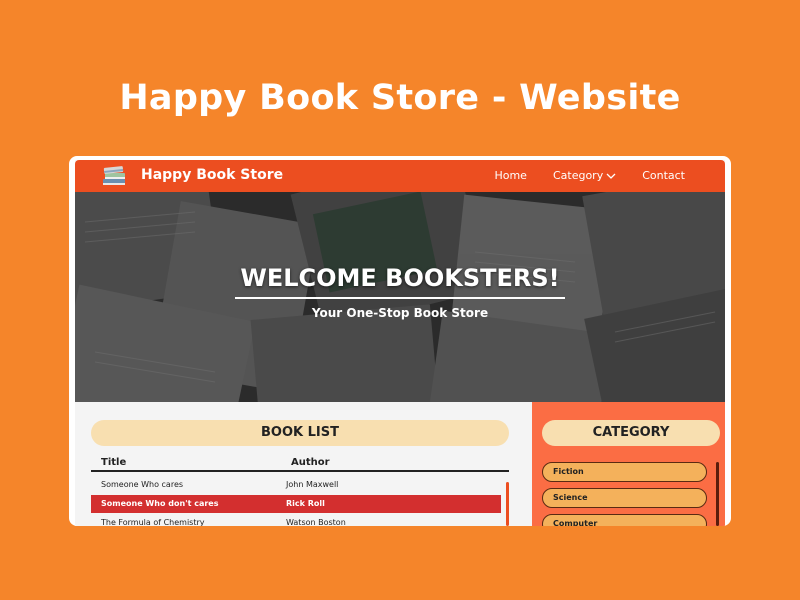  I want to click on book-list-scrollbar, so click(507, 504).